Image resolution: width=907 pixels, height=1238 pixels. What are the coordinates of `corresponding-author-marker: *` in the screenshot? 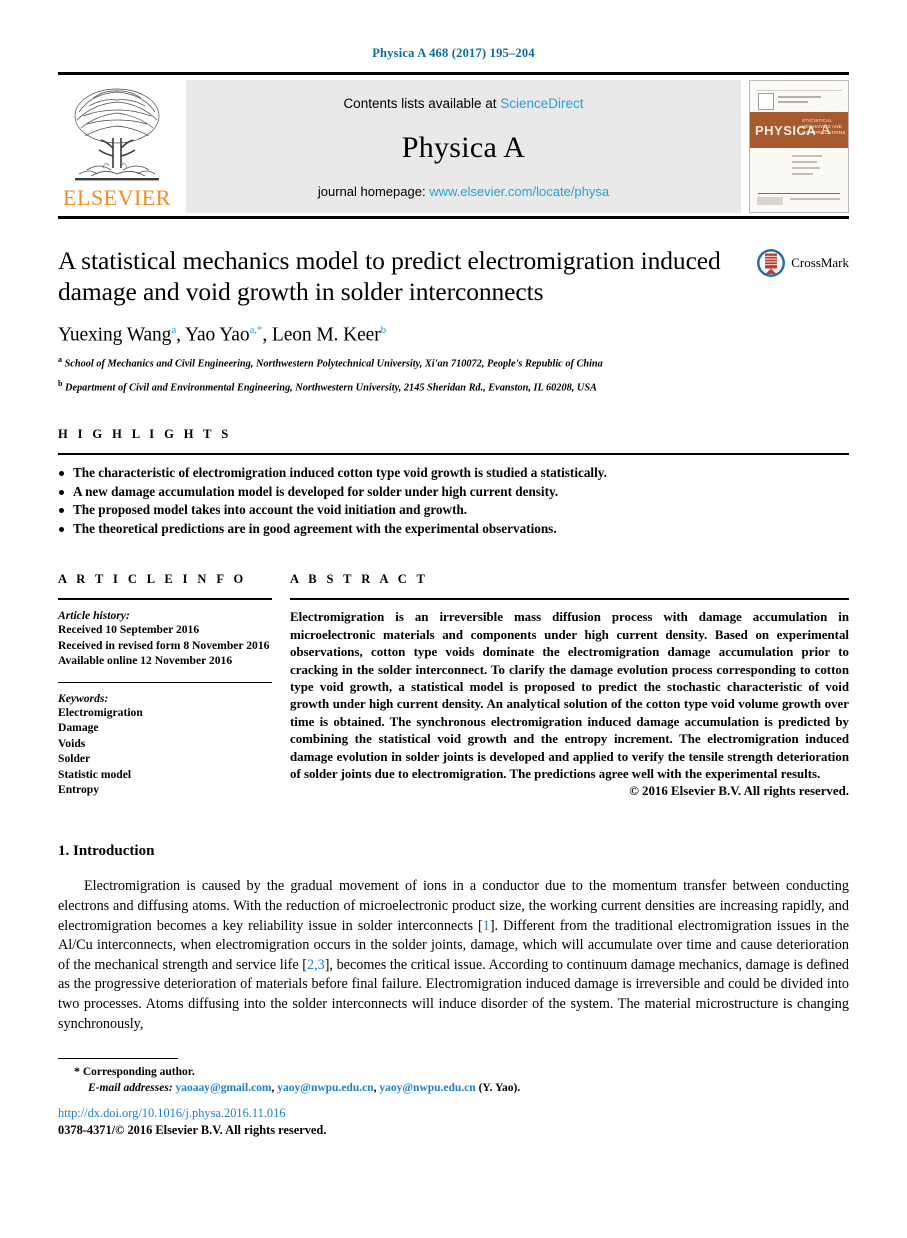 It's located at (77, 1071).